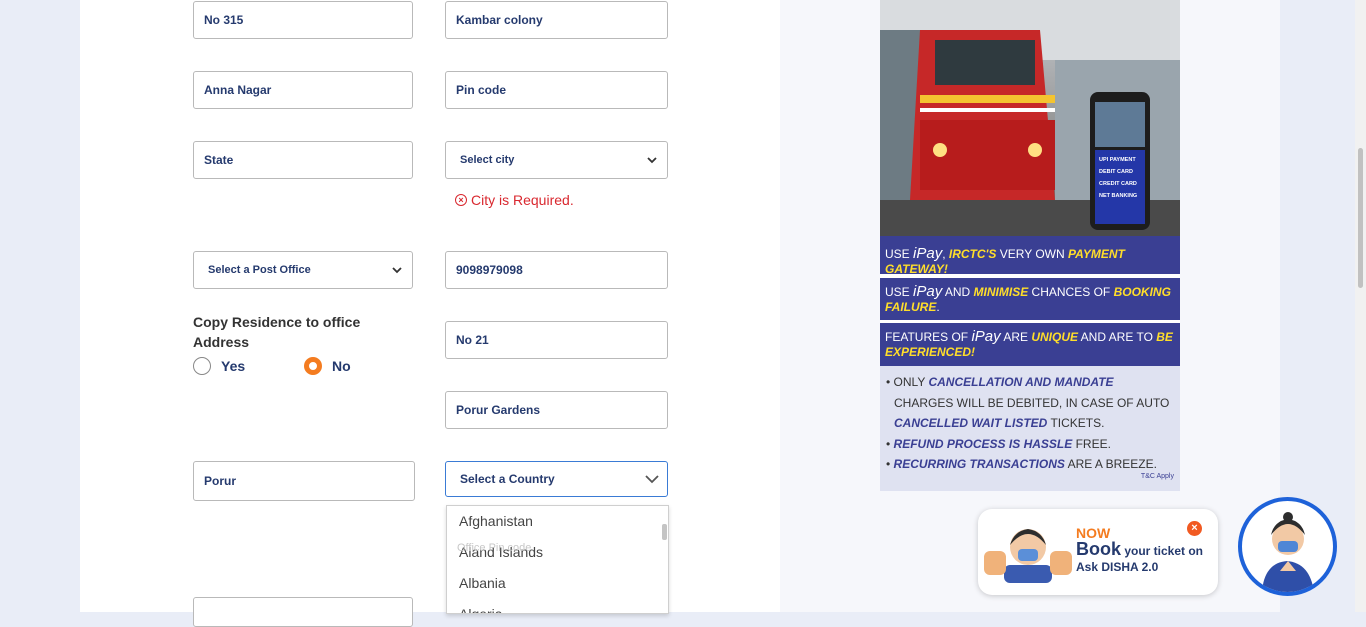  Describe the element at coordinates (1360, 306) in the screenshot. I see `page-scrollbar` at that location.